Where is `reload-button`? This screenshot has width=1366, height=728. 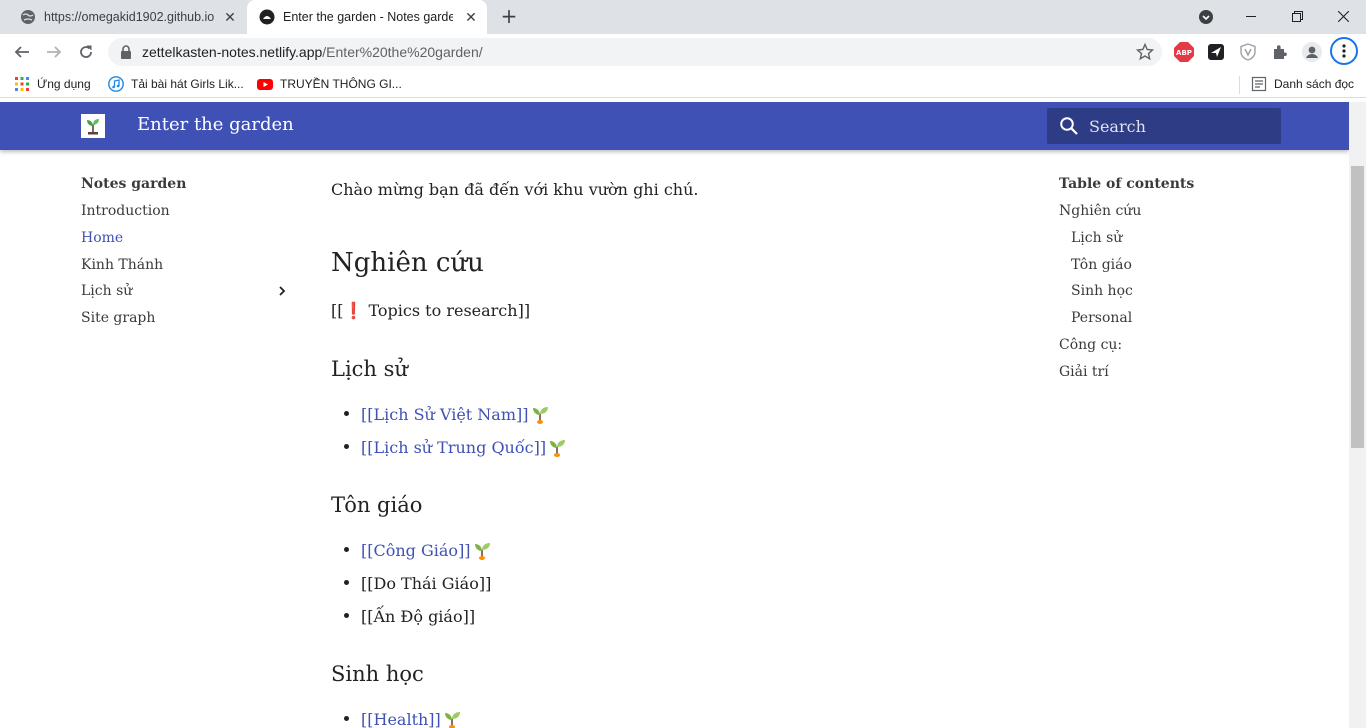
reload-button is located at coordinates (86, 52).